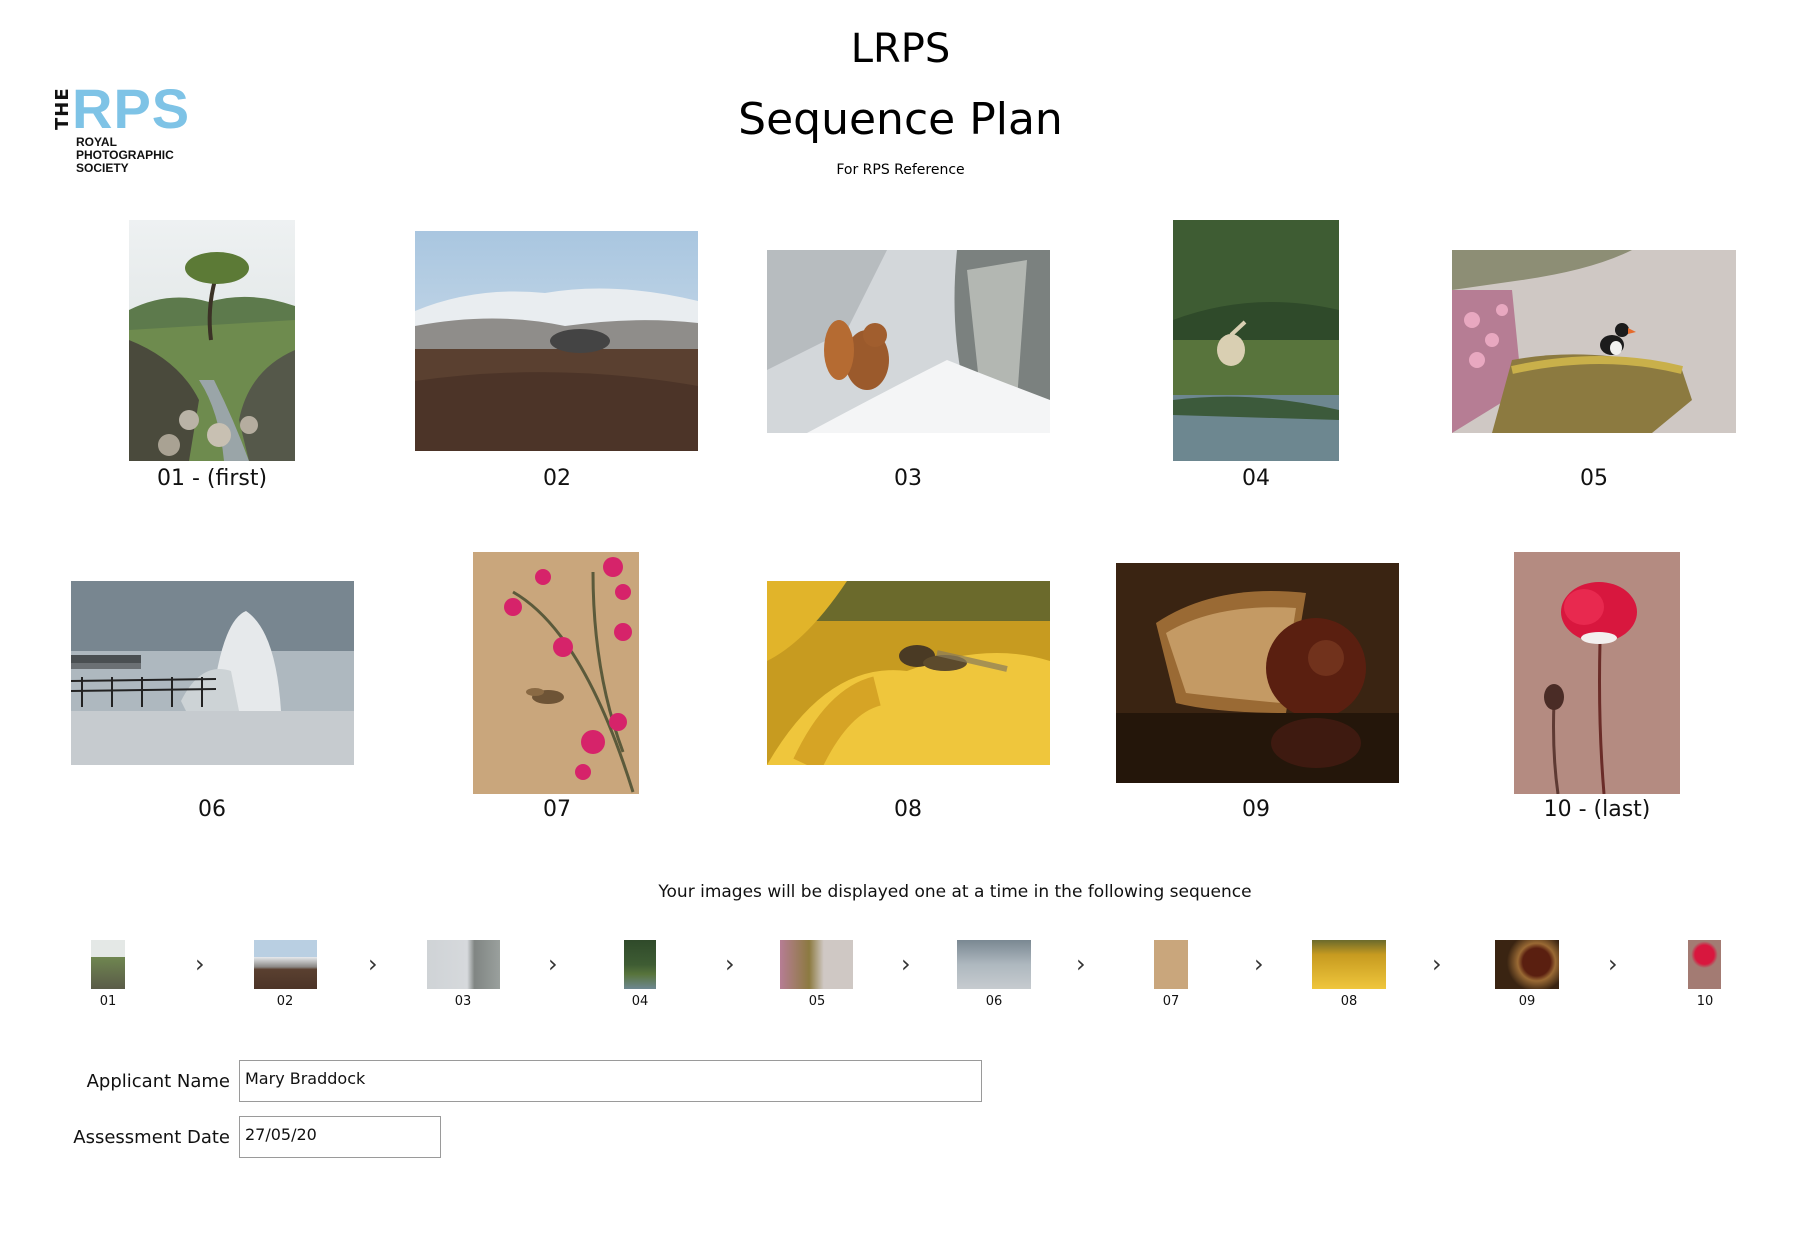 The height and width of the screenshot is (1241, 1801). I want to click on thumb-caption-10: 10, so click(1705, 1001).